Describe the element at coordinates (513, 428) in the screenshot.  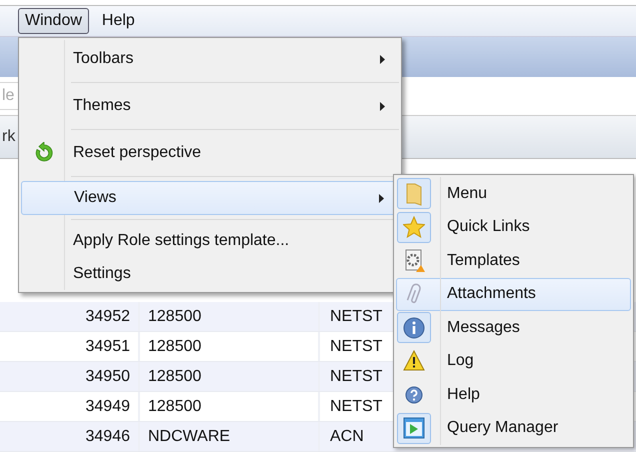
I see `menu-item: Query Manager` at that location.